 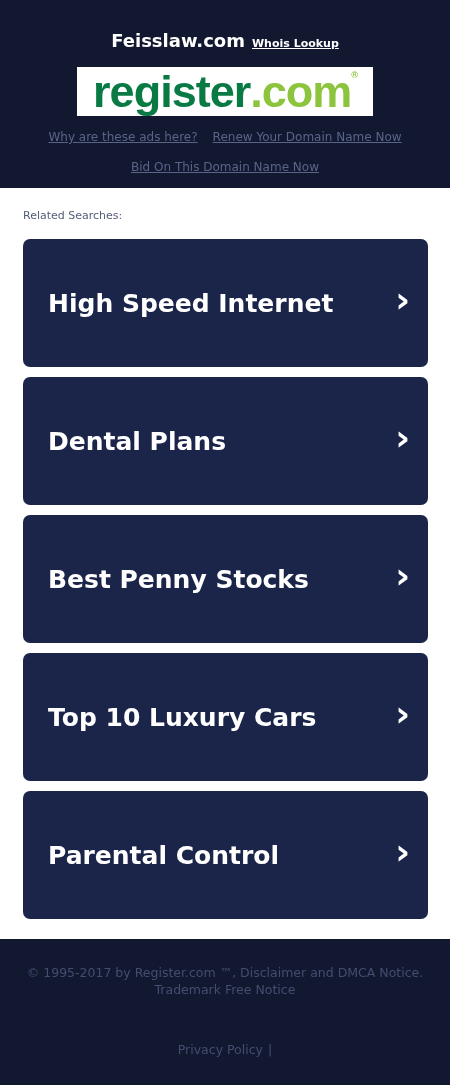 What do you see at coordinates (225, 91) in the screenshot?
I see `register-logo: register.com®` at bounding box center [225, 91].